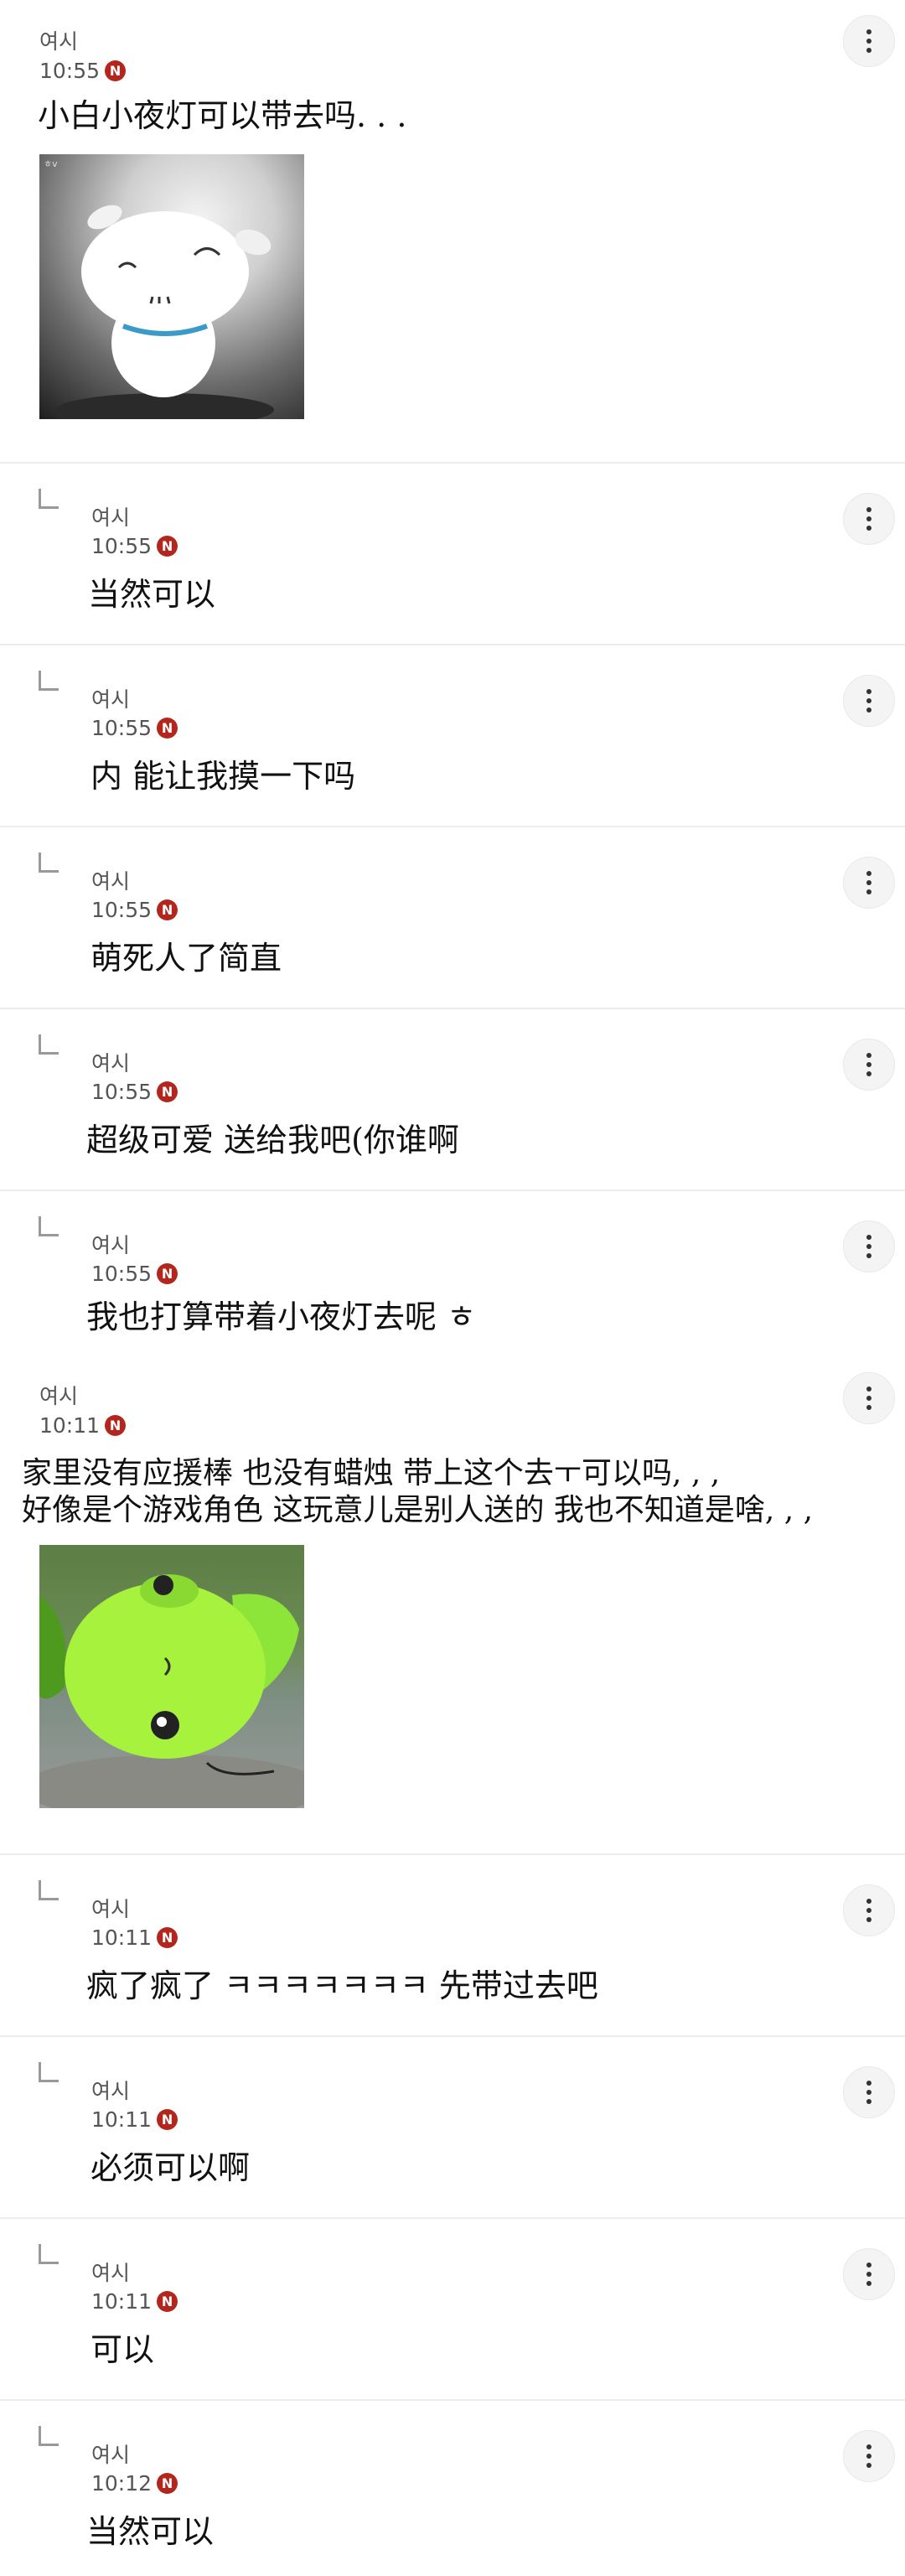 Image resolution: width=905 pixels, height=2576 pixels. I want to click on comment-text: 我也打算带着小夜灯去呢 ㅎ, so click(281, 1316).